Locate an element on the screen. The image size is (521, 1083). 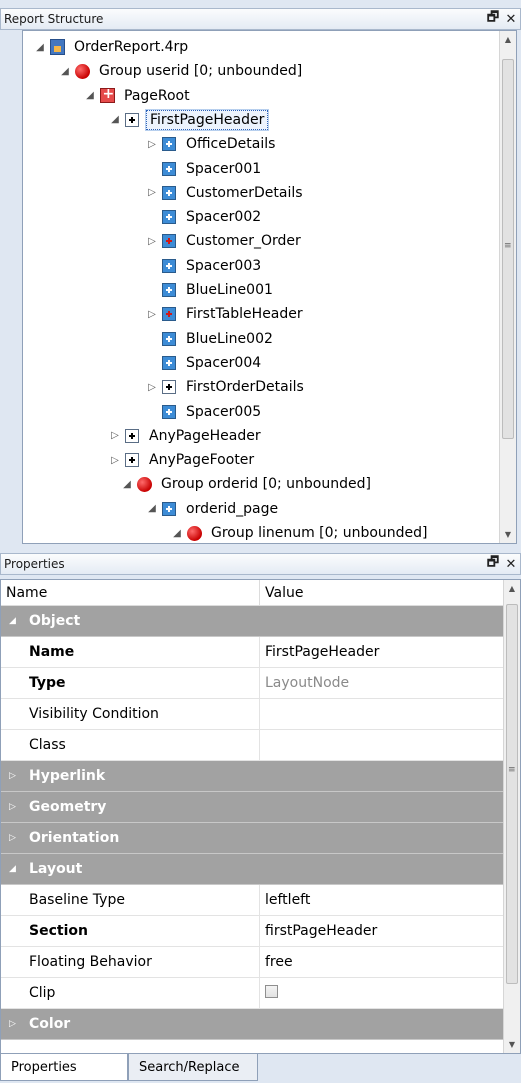
tree-node: ◢ Group orderid [0; unbounded] is located at coordinates (247, 484).